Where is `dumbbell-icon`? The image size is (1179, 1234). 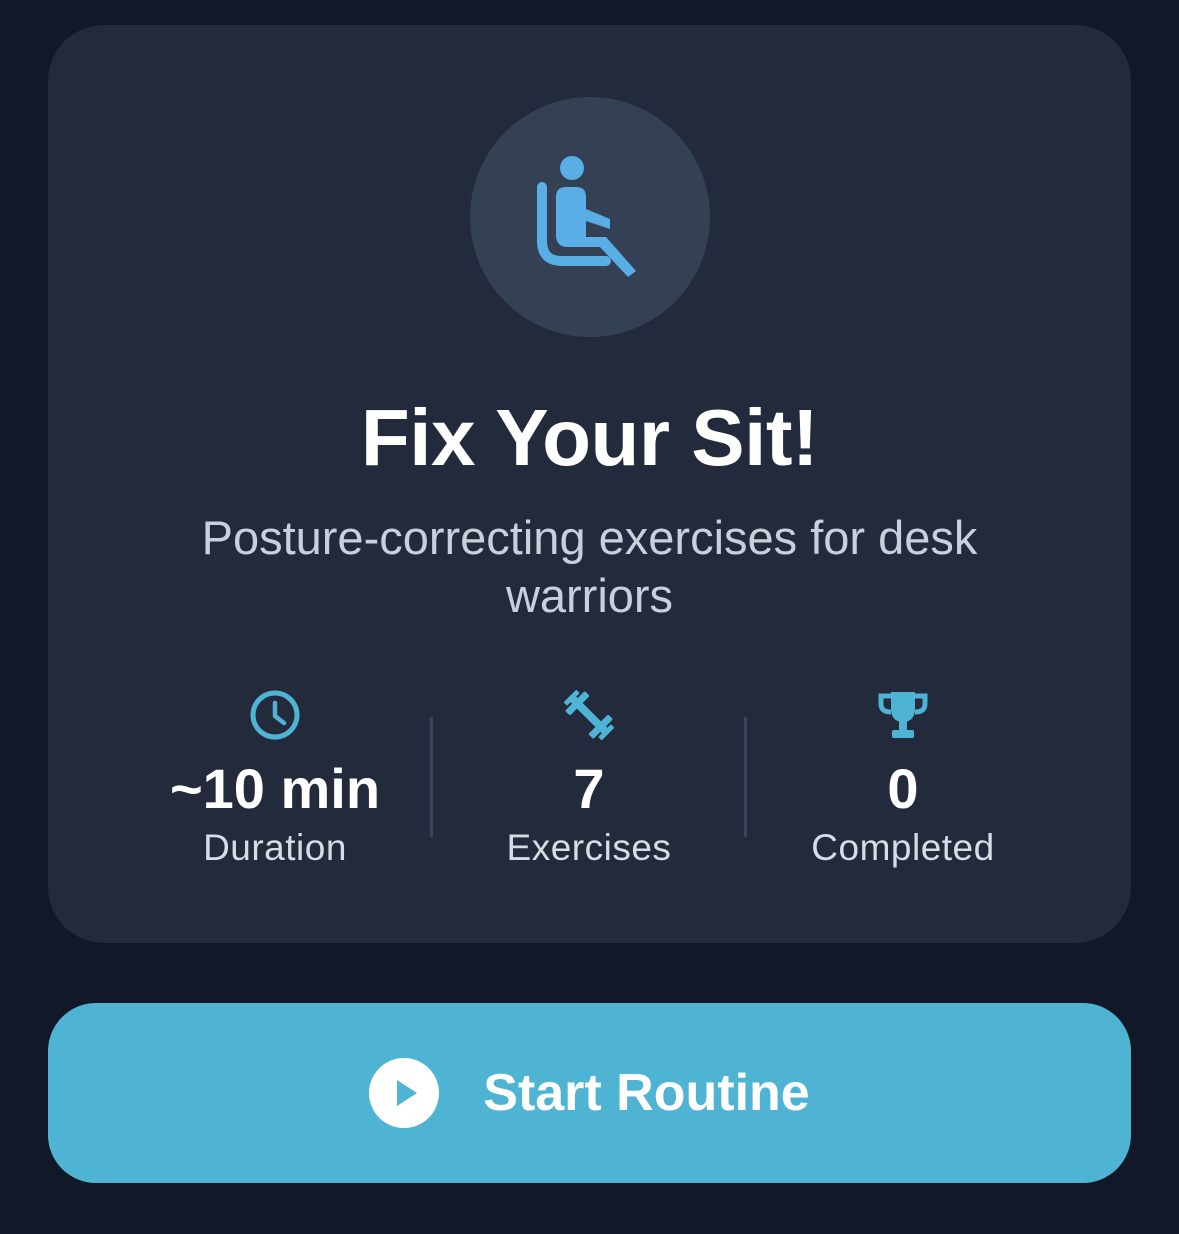
dumbbell-icon is located at coordinates (589, 715).